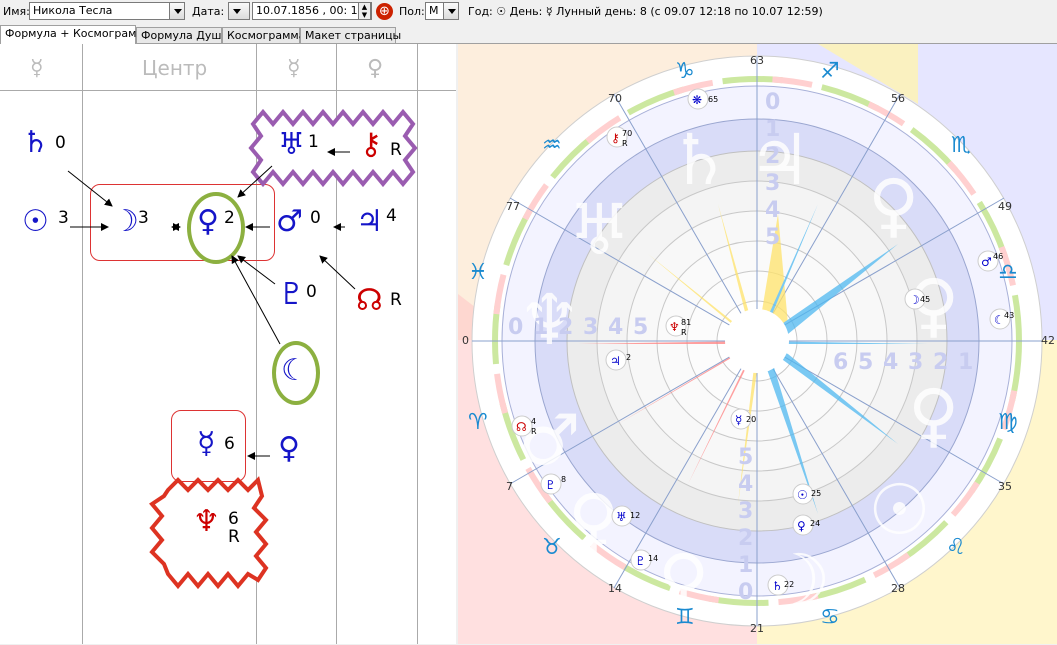 This screenshot has height=645, width=1057. I want to click on taurus-sign: ♉, so click(552, 547).